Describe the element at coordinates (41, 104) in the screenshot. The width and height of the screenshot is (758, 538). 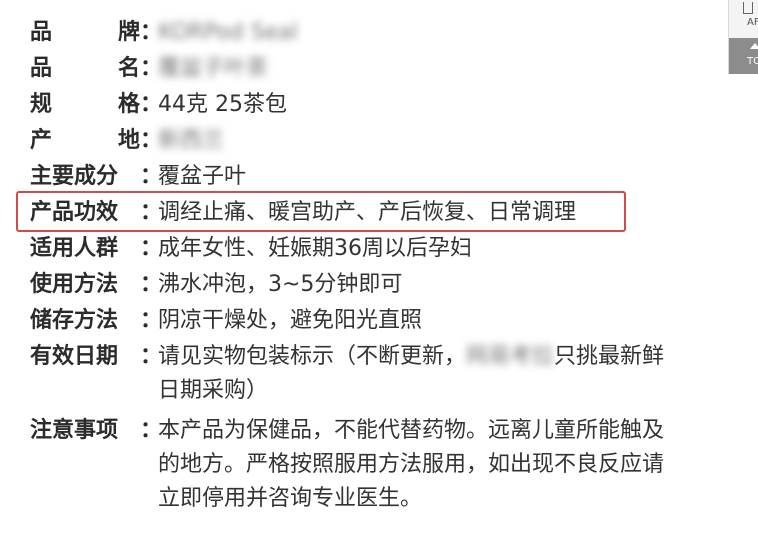
I see `label-spec-char1: 规` at that location.